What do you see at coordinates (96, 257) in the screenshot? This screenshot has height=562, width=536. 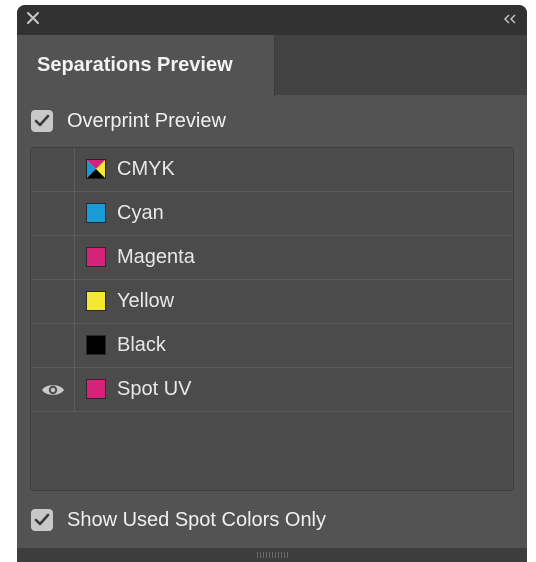 I see `magenta-swatch` at bounding box center [96, 257].